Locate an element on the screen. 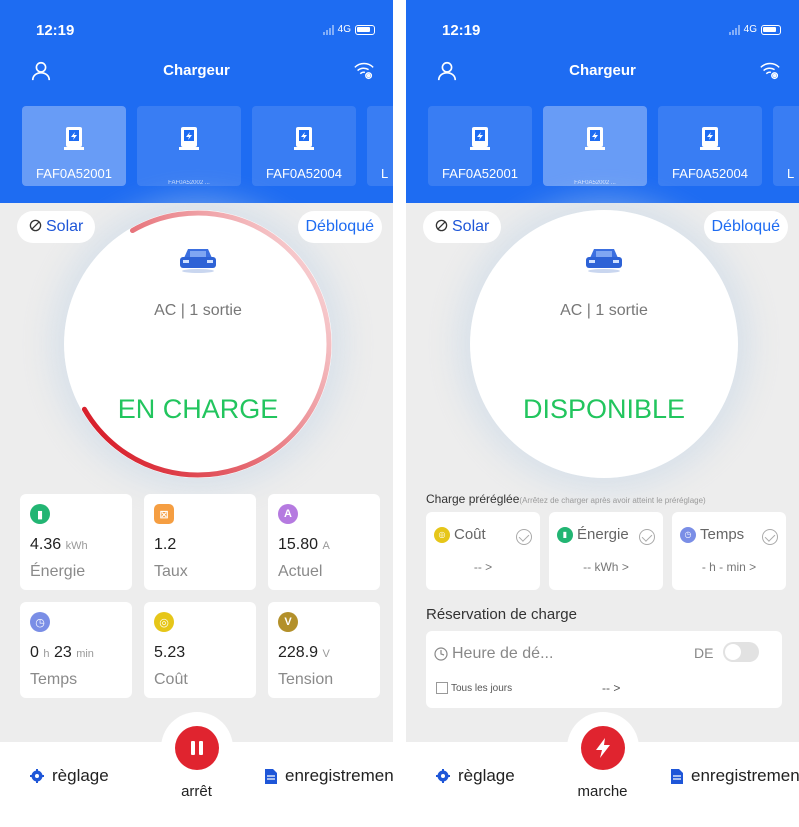 Image resolution: width=799 pixels, height=827 pixels. preset-cost-card: ◎ Coût -- > is located at coordinates (483, 551).